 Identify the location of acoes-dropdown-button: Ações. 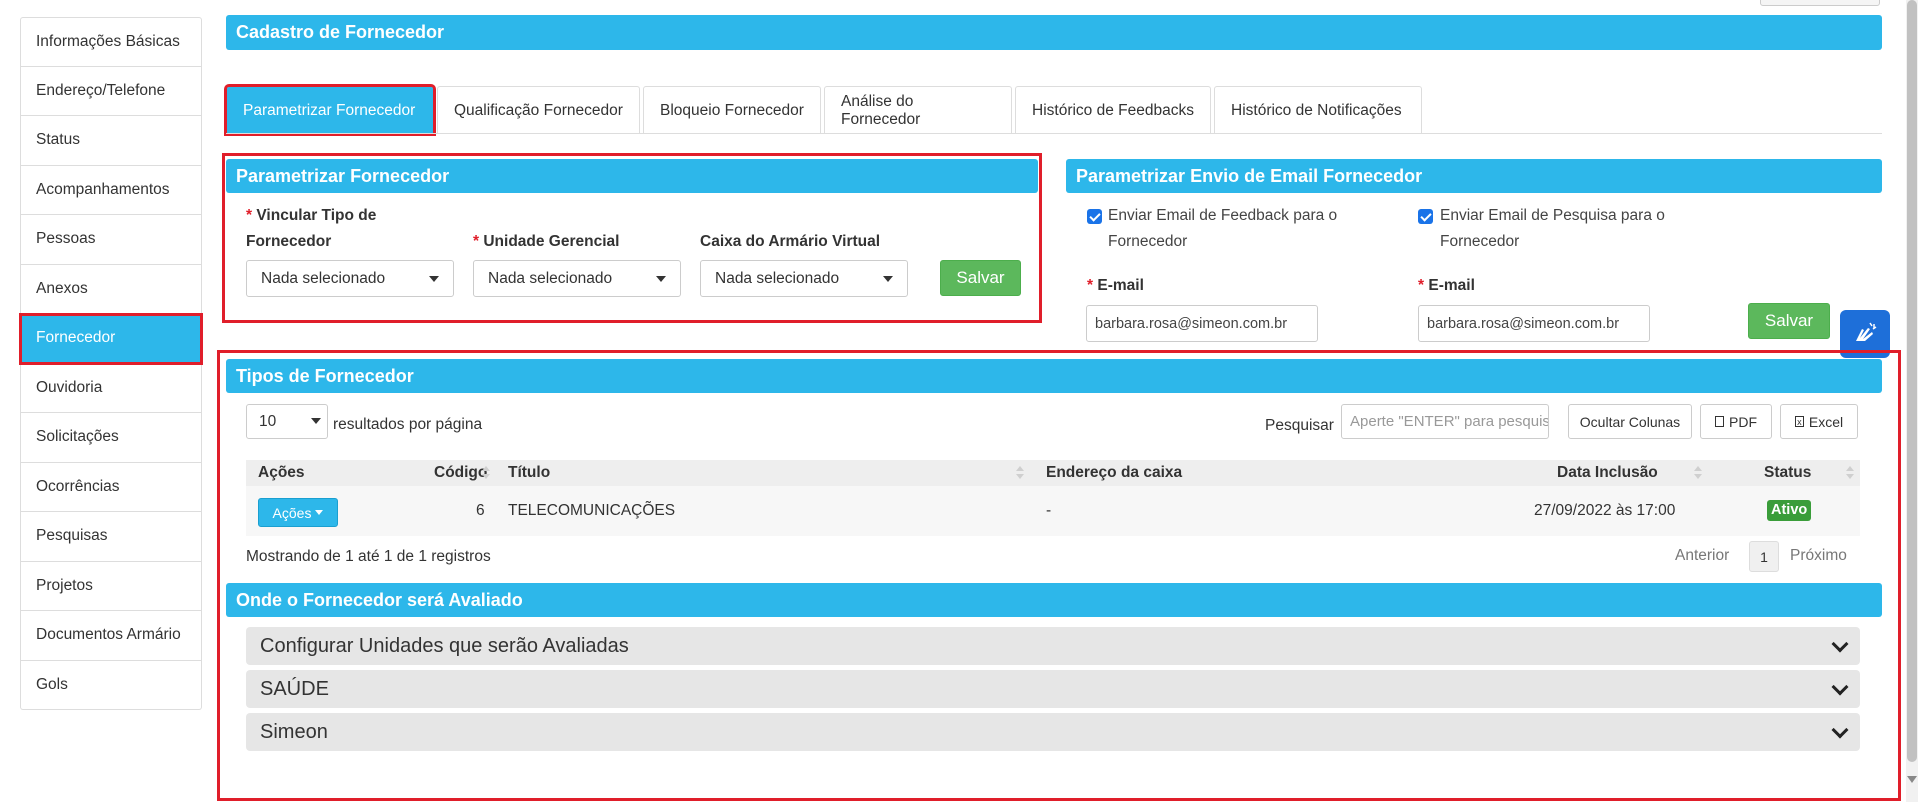
(298, 512).